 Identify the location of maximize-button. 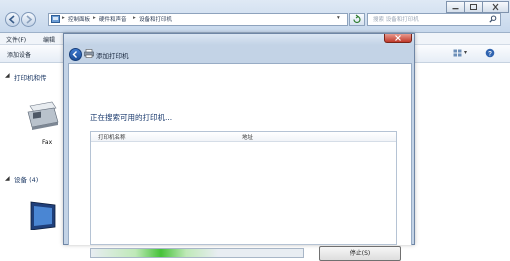
(473, 7).